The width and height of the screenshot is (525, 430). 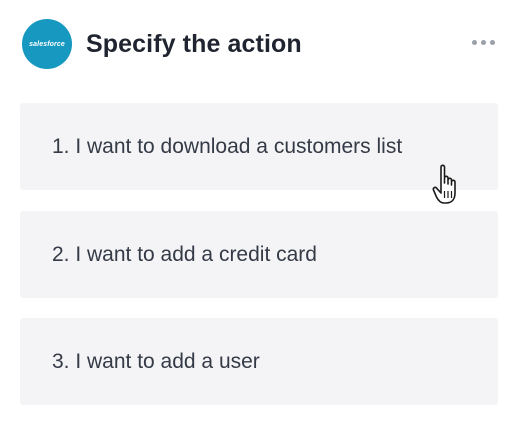 I want to click on logo-text: salesforce, so click(x=47, y=44).